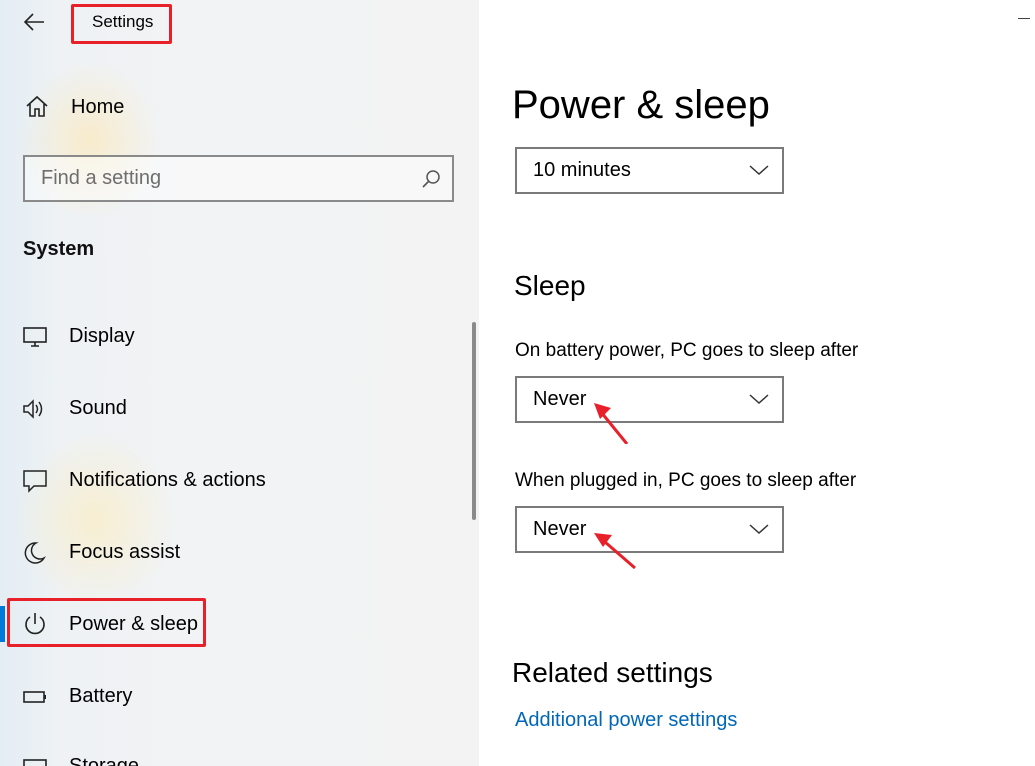 The width and height of the screenshot is (1035, 766). What do you see at coordinates (98, 408) in the screenshot?
I see `sidebar-item-label: Sound` at bounding box center [98, 408].